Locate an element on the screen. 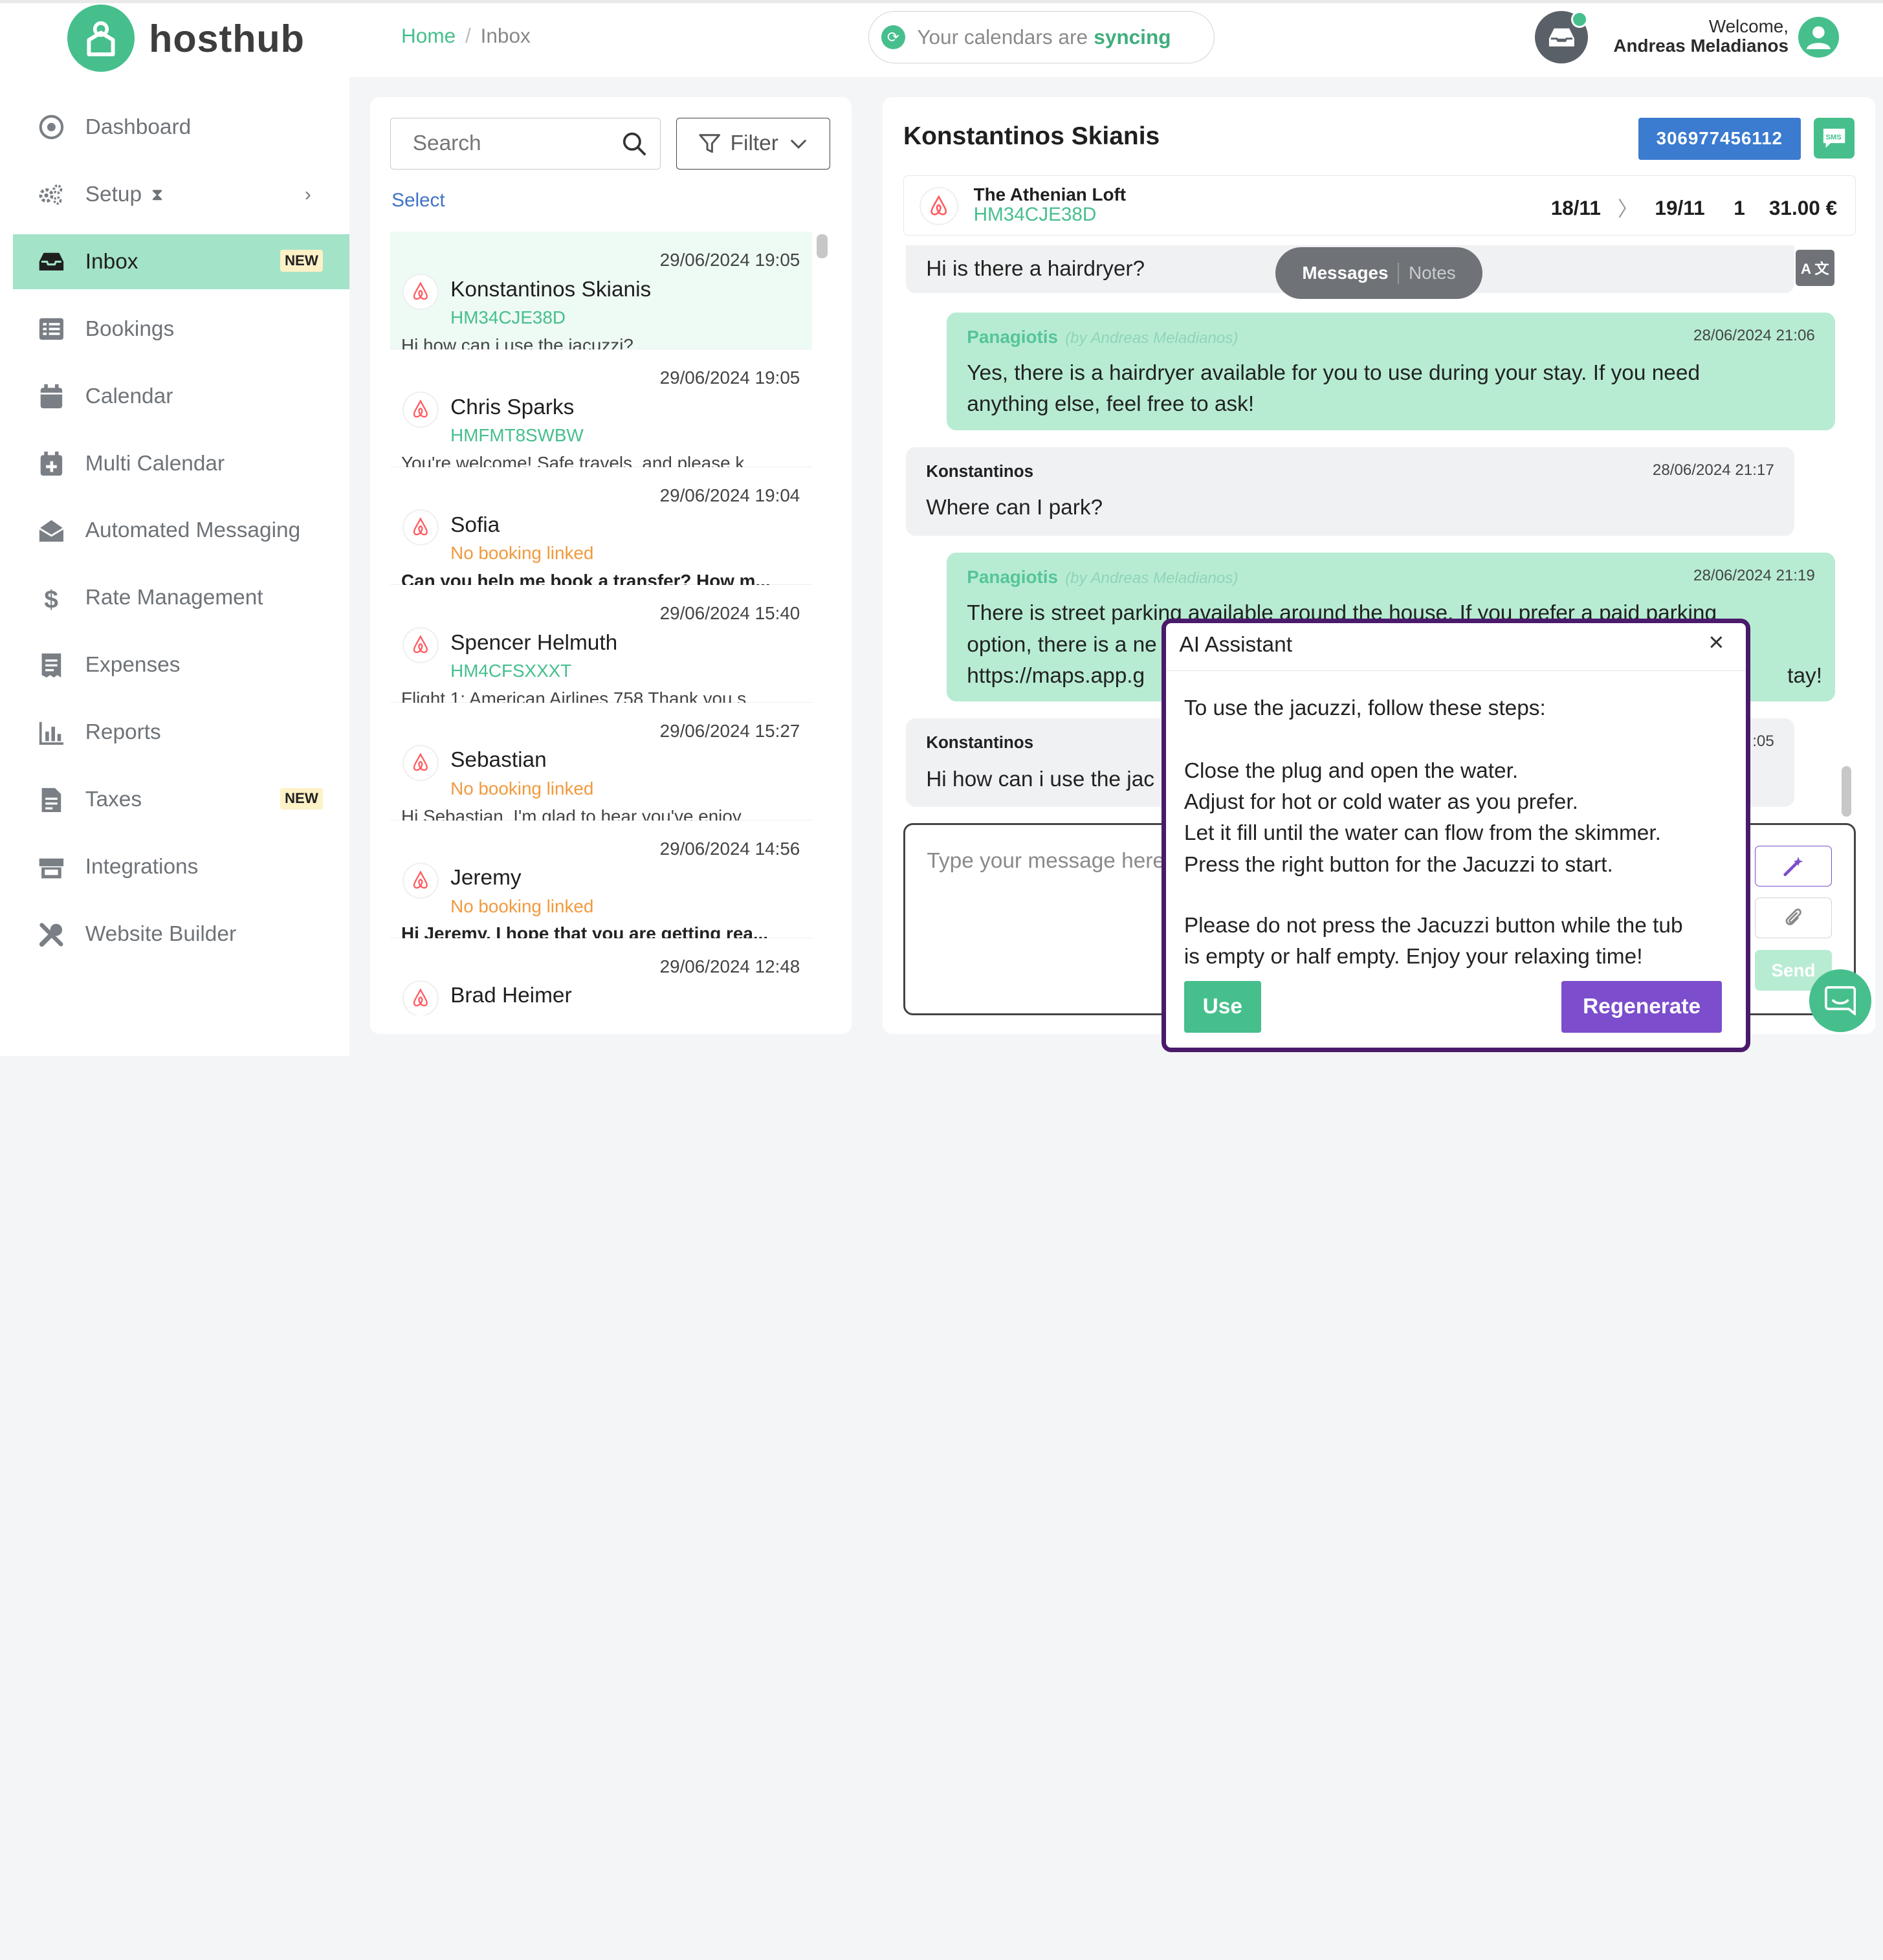 This screenshot has height=1960, width=1883. message-time: 28/06/2024 21:19 is located at coordinates (1754, 576).